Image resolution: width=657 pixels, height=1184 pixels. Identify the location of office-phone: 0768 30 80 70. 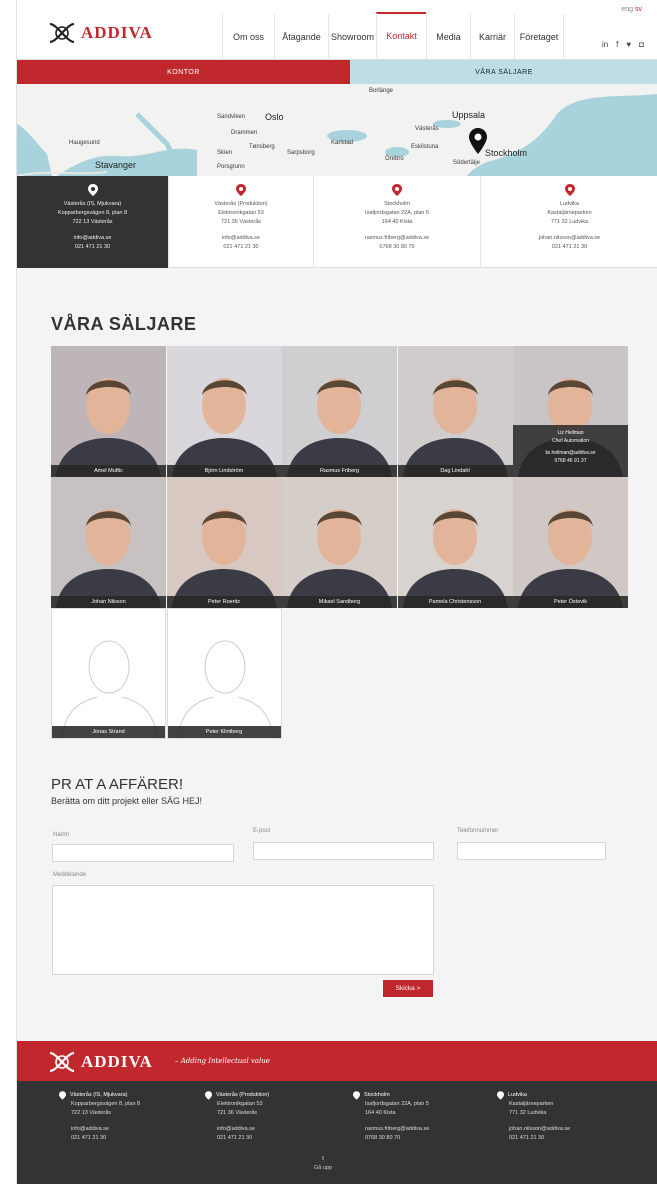
(396, 247).